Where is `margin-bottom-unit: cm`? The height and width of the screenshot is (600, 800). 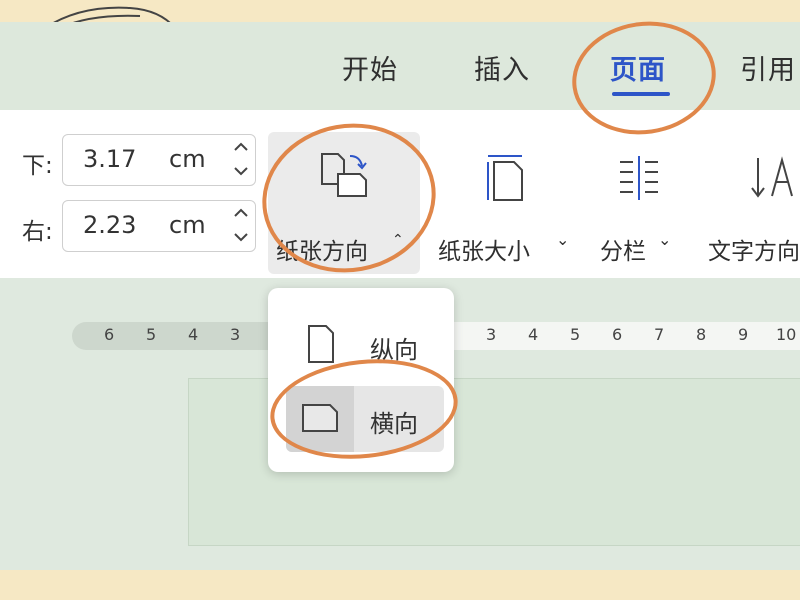 margin-bottom-unit: cm is located at coordinates (187, 159).